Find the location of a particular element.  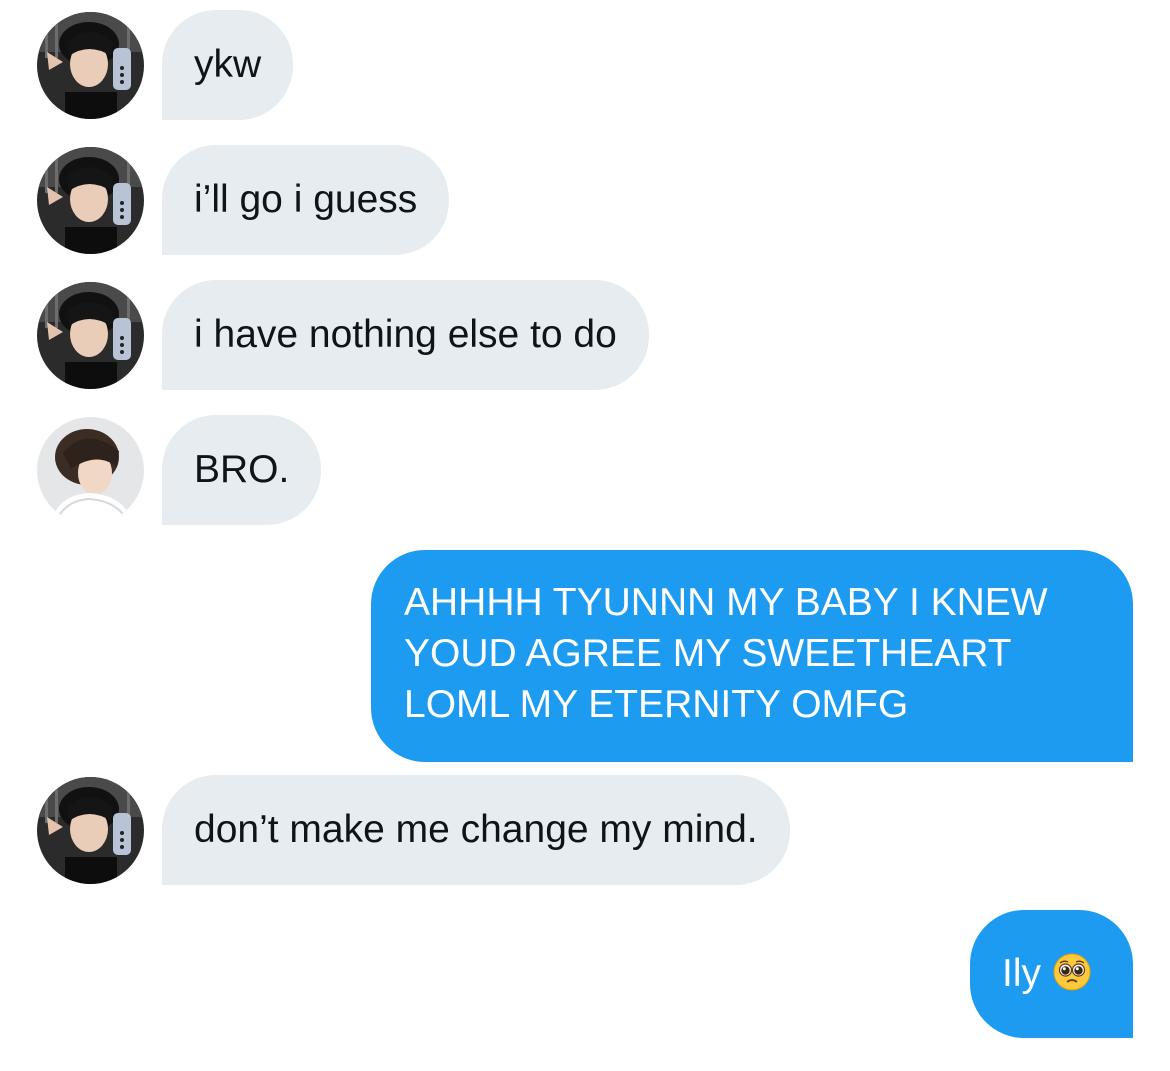

pleading-face-emoji-icon is located at coordinates (1072, 972).